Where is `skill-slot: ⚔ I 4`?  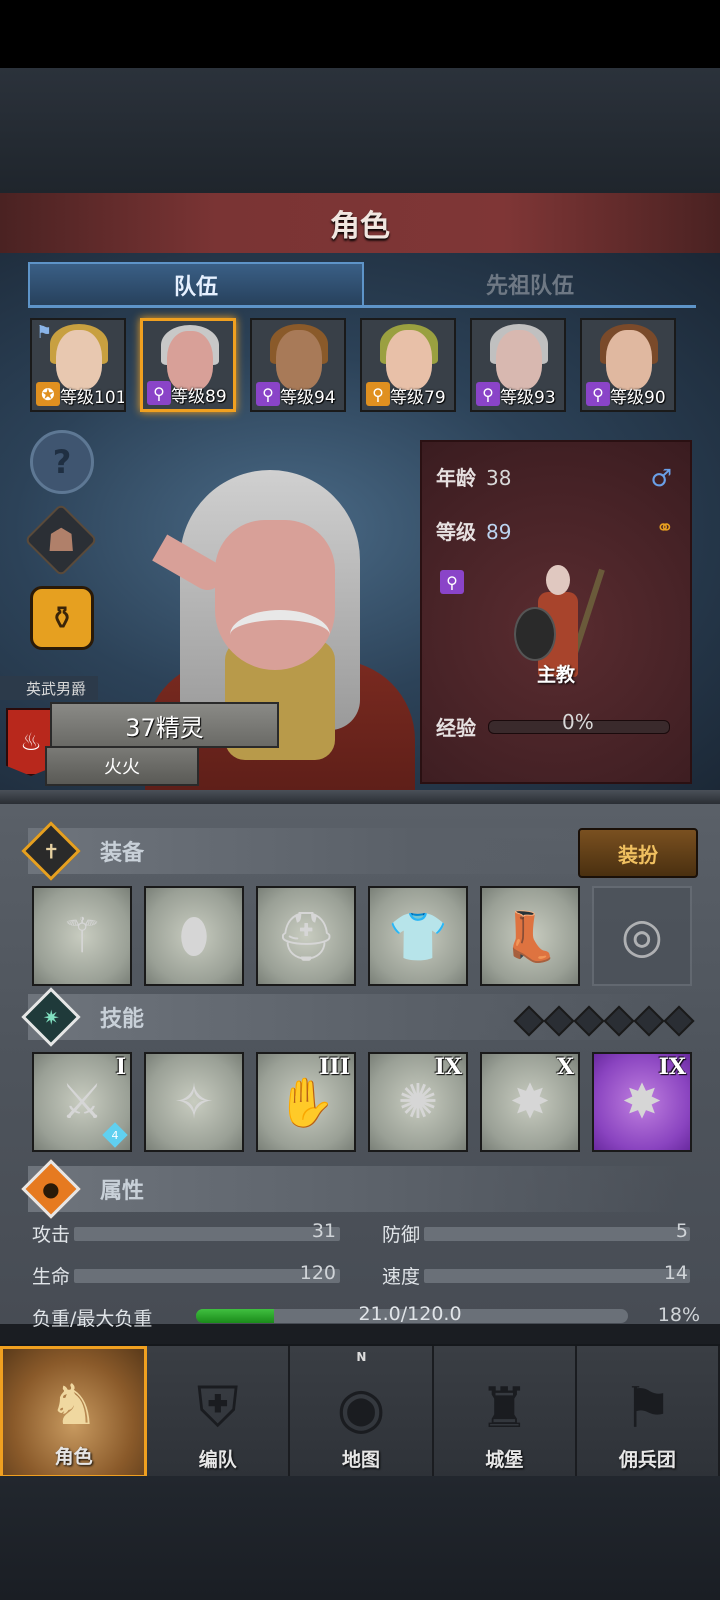 skill-slot: ⚔ I 4 is located at coordinates (82, 1102).